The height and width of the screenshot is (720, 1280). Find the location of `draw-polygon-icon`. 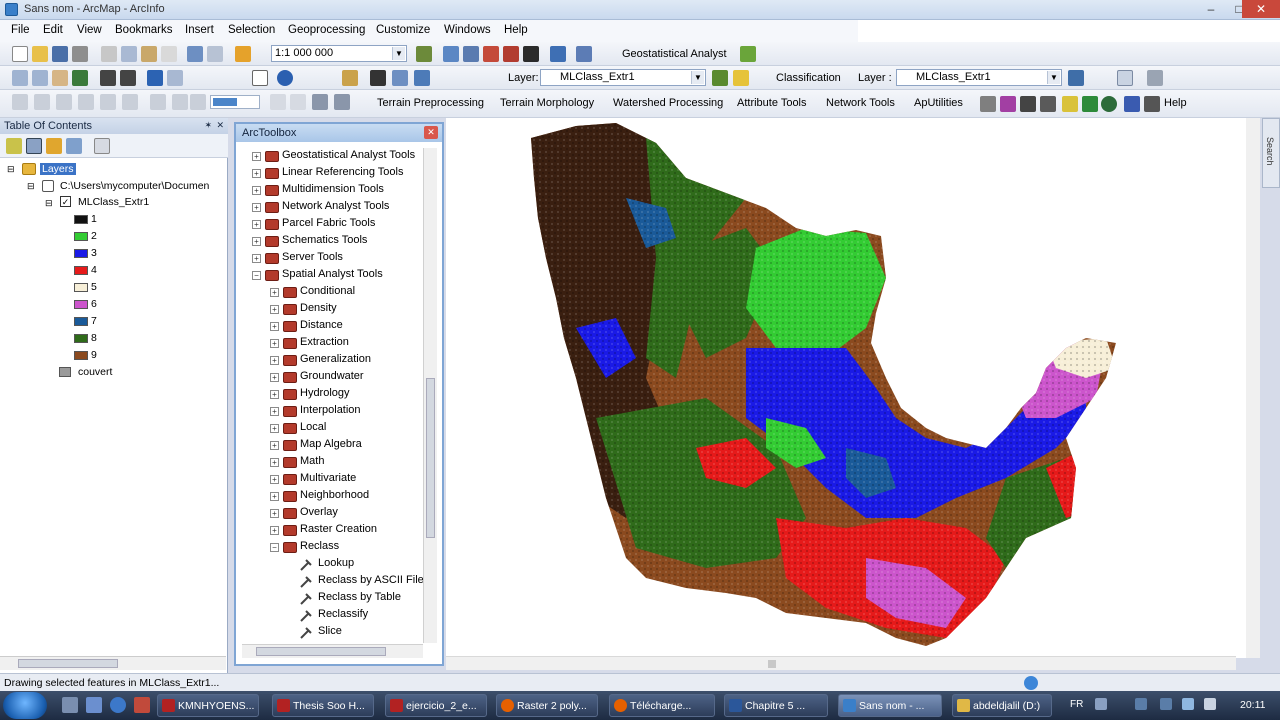

draw-polygon-icon is located at coordinates (1125, 78).